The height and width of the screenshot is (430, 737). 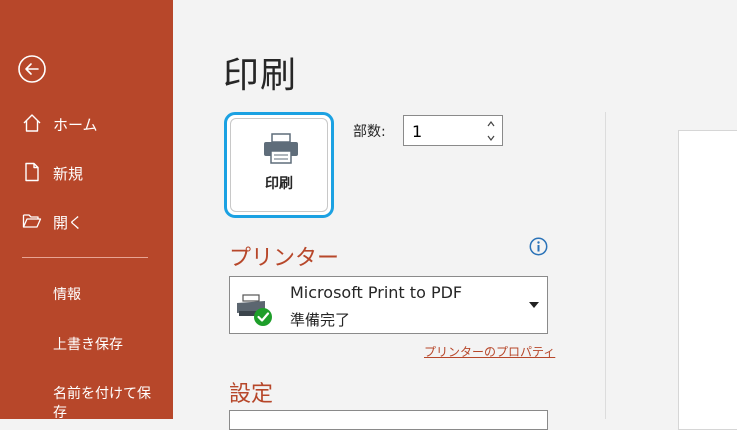 What do you see at coordinates (320, 320) in the screenshot?
I see `printer-status: 準備完了` at bounding box center [320, 320].